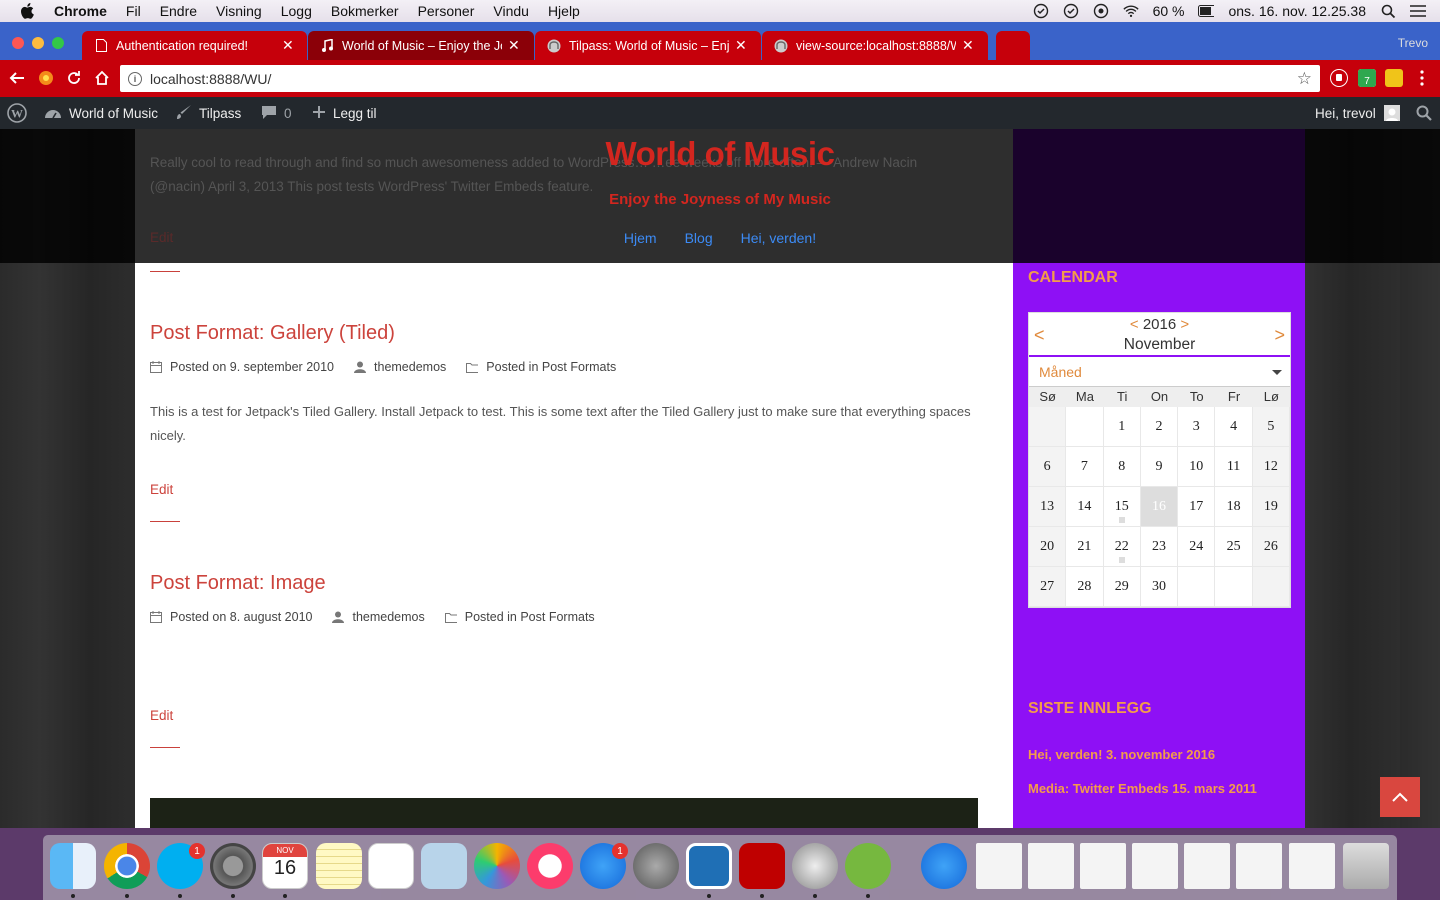  I want to click on calendar-day: 17, so click(1197, 507).